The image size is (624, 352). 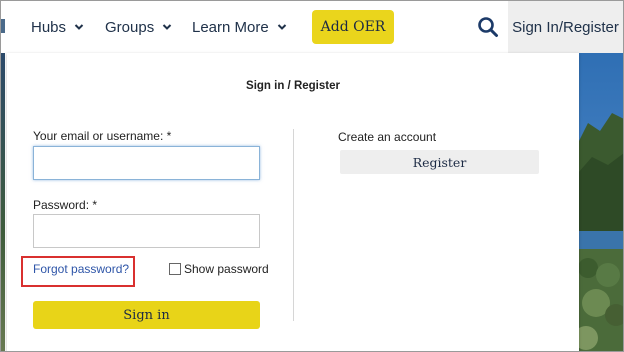 I want to click on nav-item-label: Hubs, so click(x=49, y=27).